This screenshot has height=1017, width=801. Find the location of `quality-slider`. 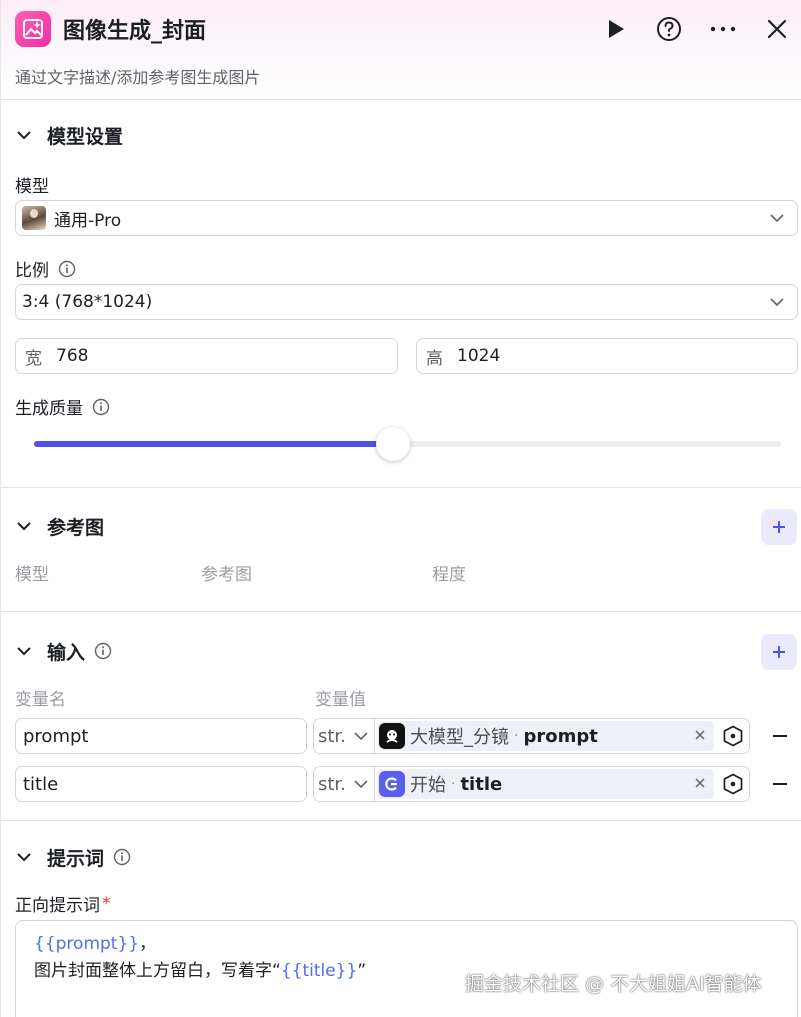

quality-slider is located at coordinates (407, 444).